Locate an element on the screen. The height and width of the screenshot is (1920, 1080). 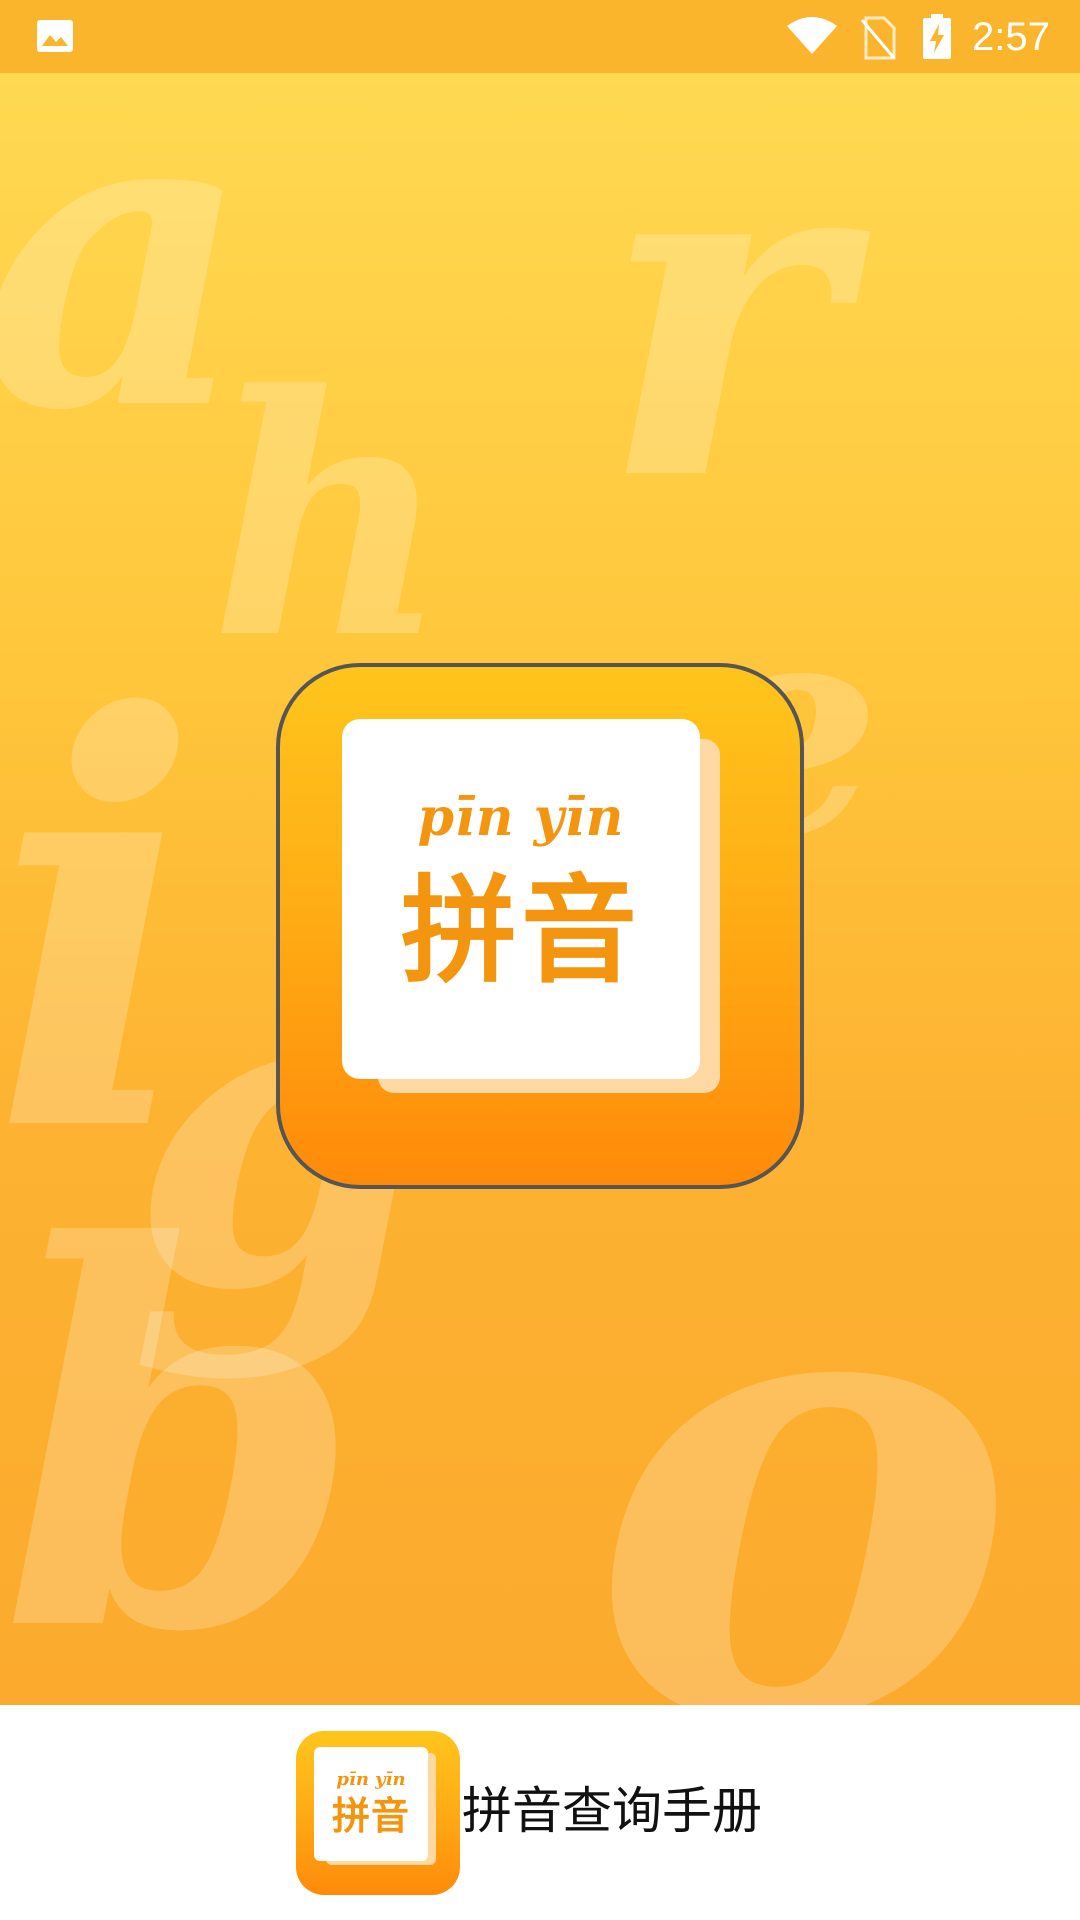
app-logo-frame: pīn yīn 拼音 is located at coordinates (540, 926).